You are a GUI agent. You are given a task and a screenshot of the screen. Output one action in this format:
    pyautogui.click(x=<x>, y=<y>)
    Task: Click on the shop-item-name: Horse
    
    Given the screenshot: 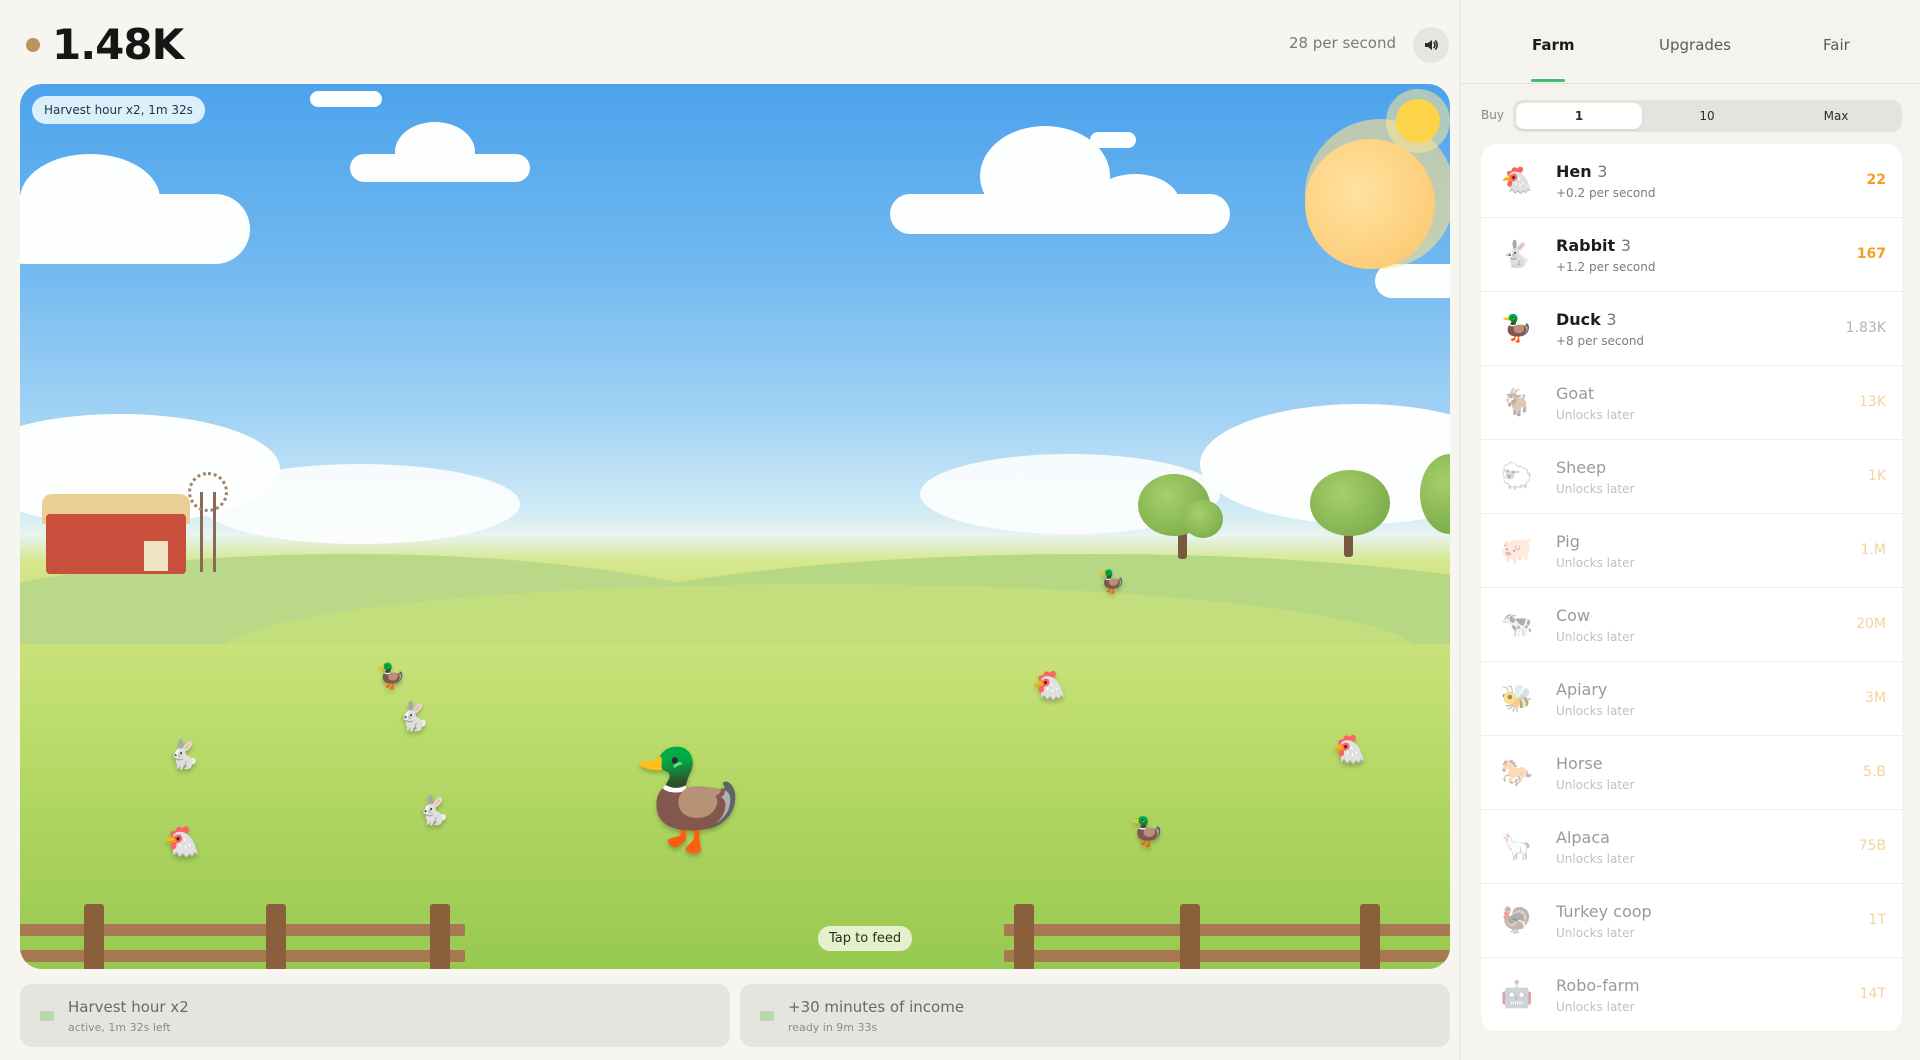 What is the action you would take?
    pyautogui.click(x=1579, y=763)
    